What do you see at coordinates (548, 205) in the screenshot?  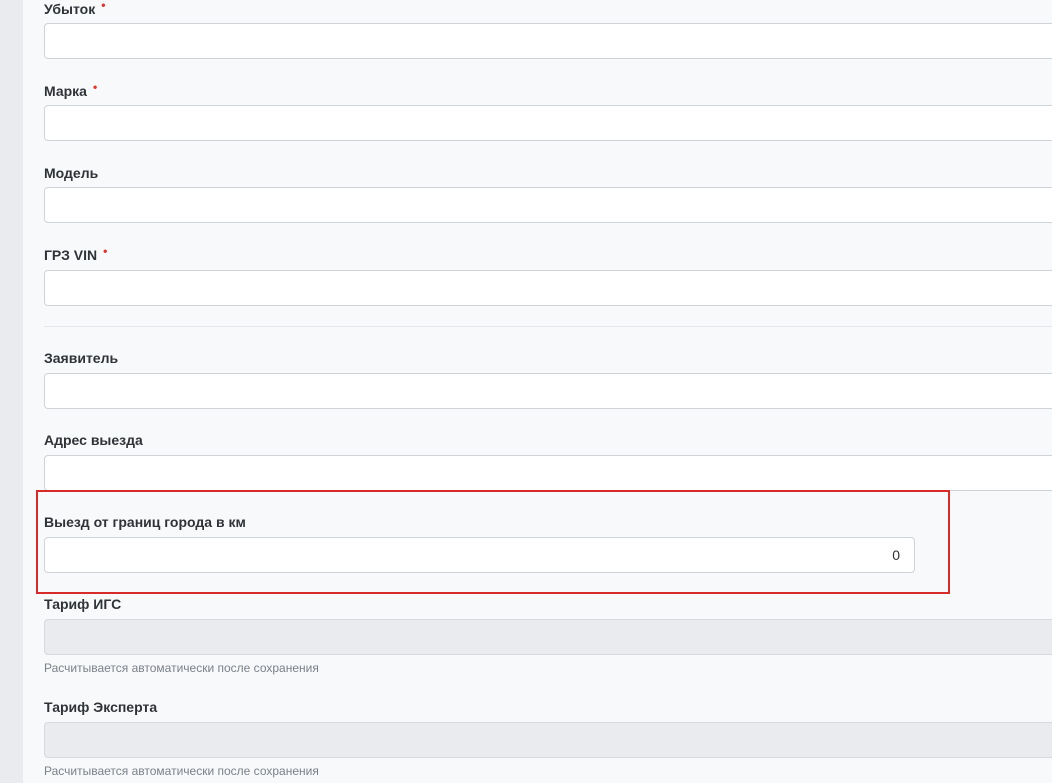 I see `model-input` at bounding box center [548, 205].